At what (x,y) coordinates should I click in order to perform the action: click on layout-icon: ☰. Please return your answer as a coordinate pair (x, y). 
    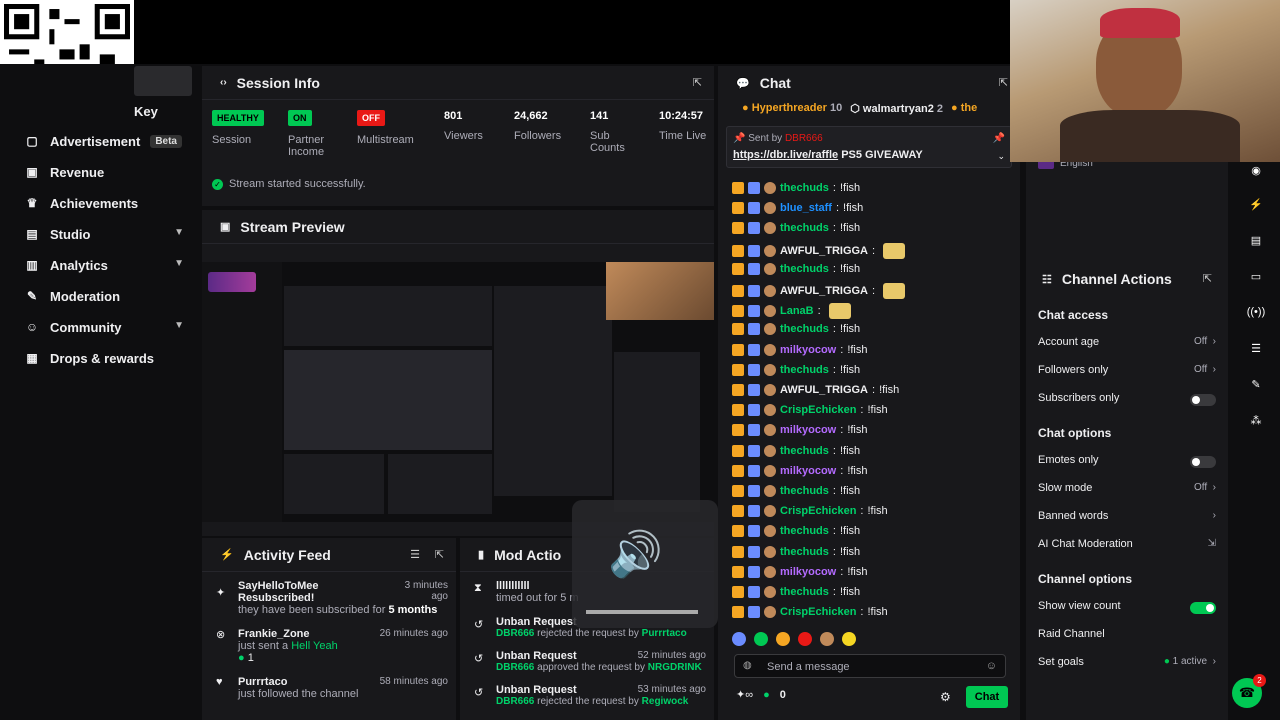
    Looking at the image, I should click on (1256, 348).